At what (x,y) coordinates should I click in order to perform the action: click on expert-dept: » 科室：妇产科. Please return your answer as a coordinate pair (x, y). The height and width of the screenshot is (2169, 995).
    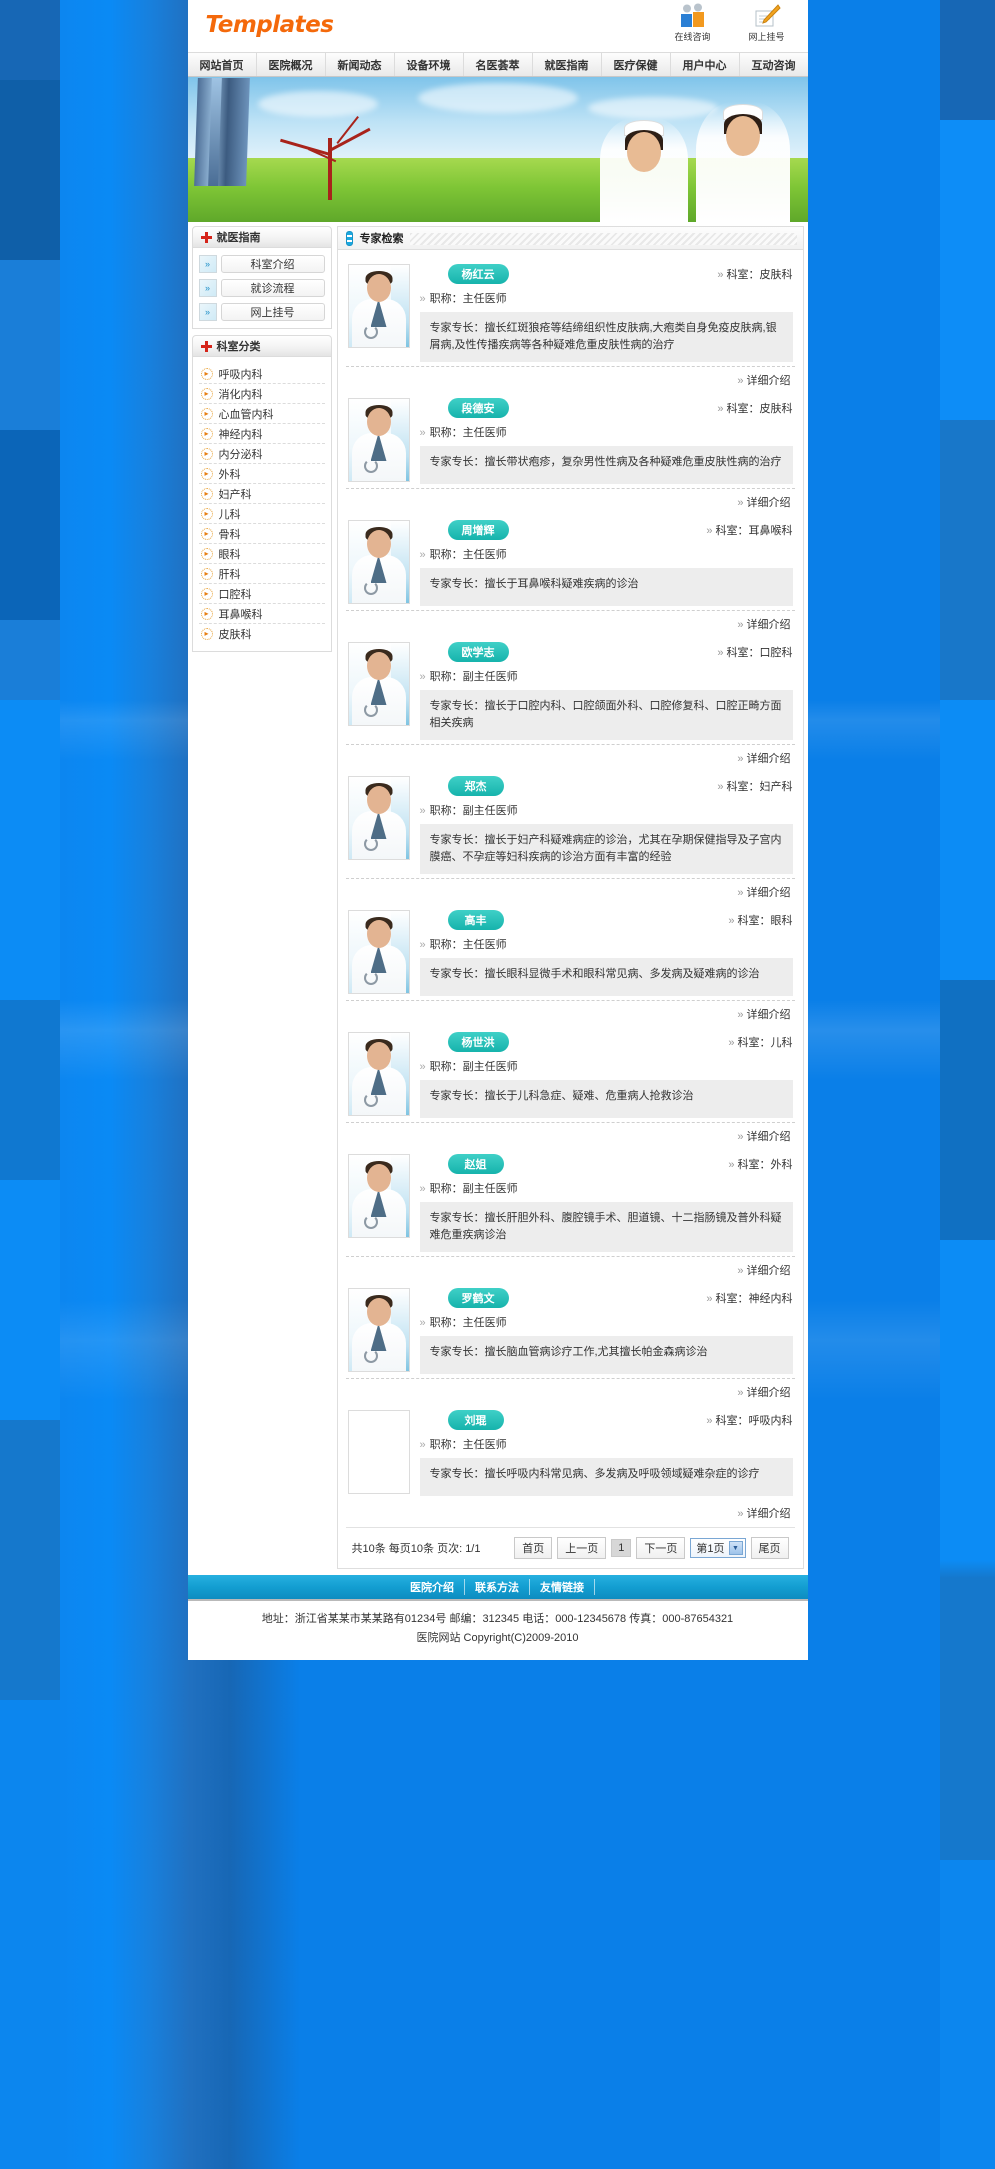
    Looking at the image, I should click on (754, 786).